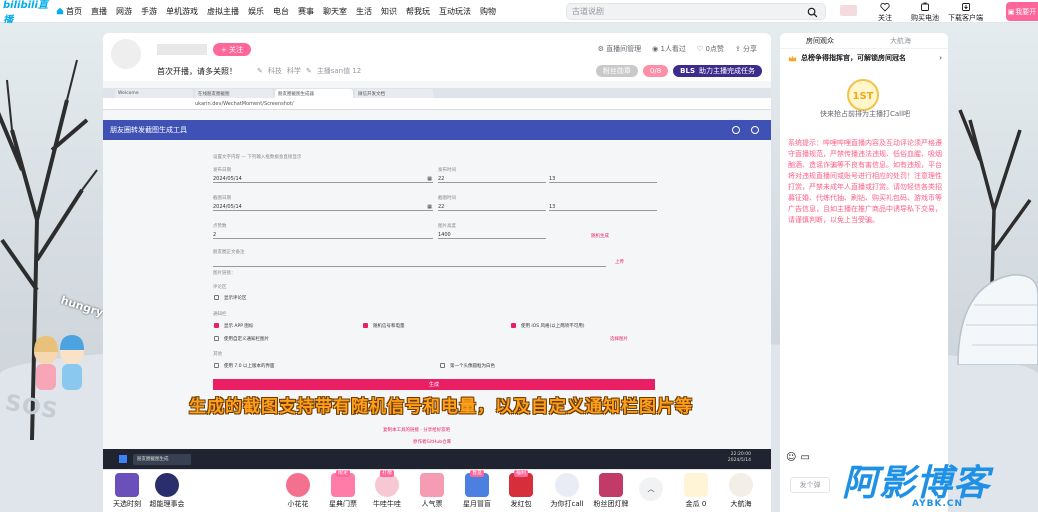 Image resolution: width=1038 pixels, height=512 pixels. I want to click on search-input: 古道说剧, so click(696, 11).